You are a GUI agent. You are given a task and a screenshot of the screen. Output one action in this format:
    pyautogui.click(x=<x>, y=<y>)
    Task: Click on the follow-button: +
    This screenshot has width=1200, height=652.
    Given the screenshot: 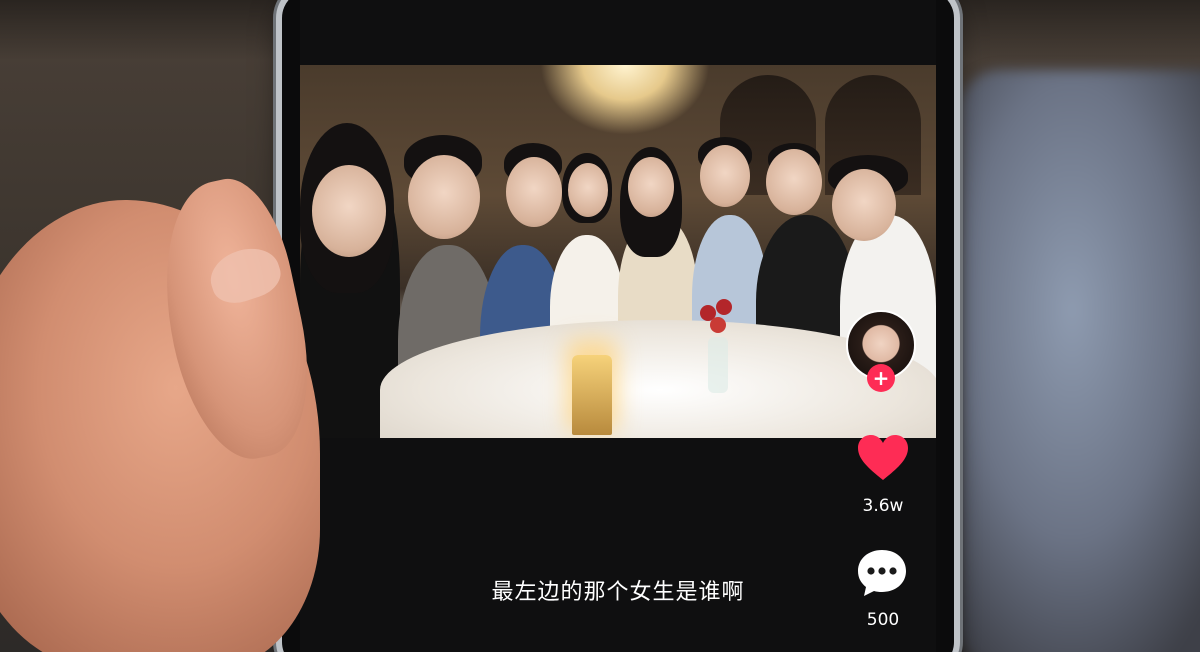 What is the action you would take?
    pyautogui.click(x=881, y=378)
    